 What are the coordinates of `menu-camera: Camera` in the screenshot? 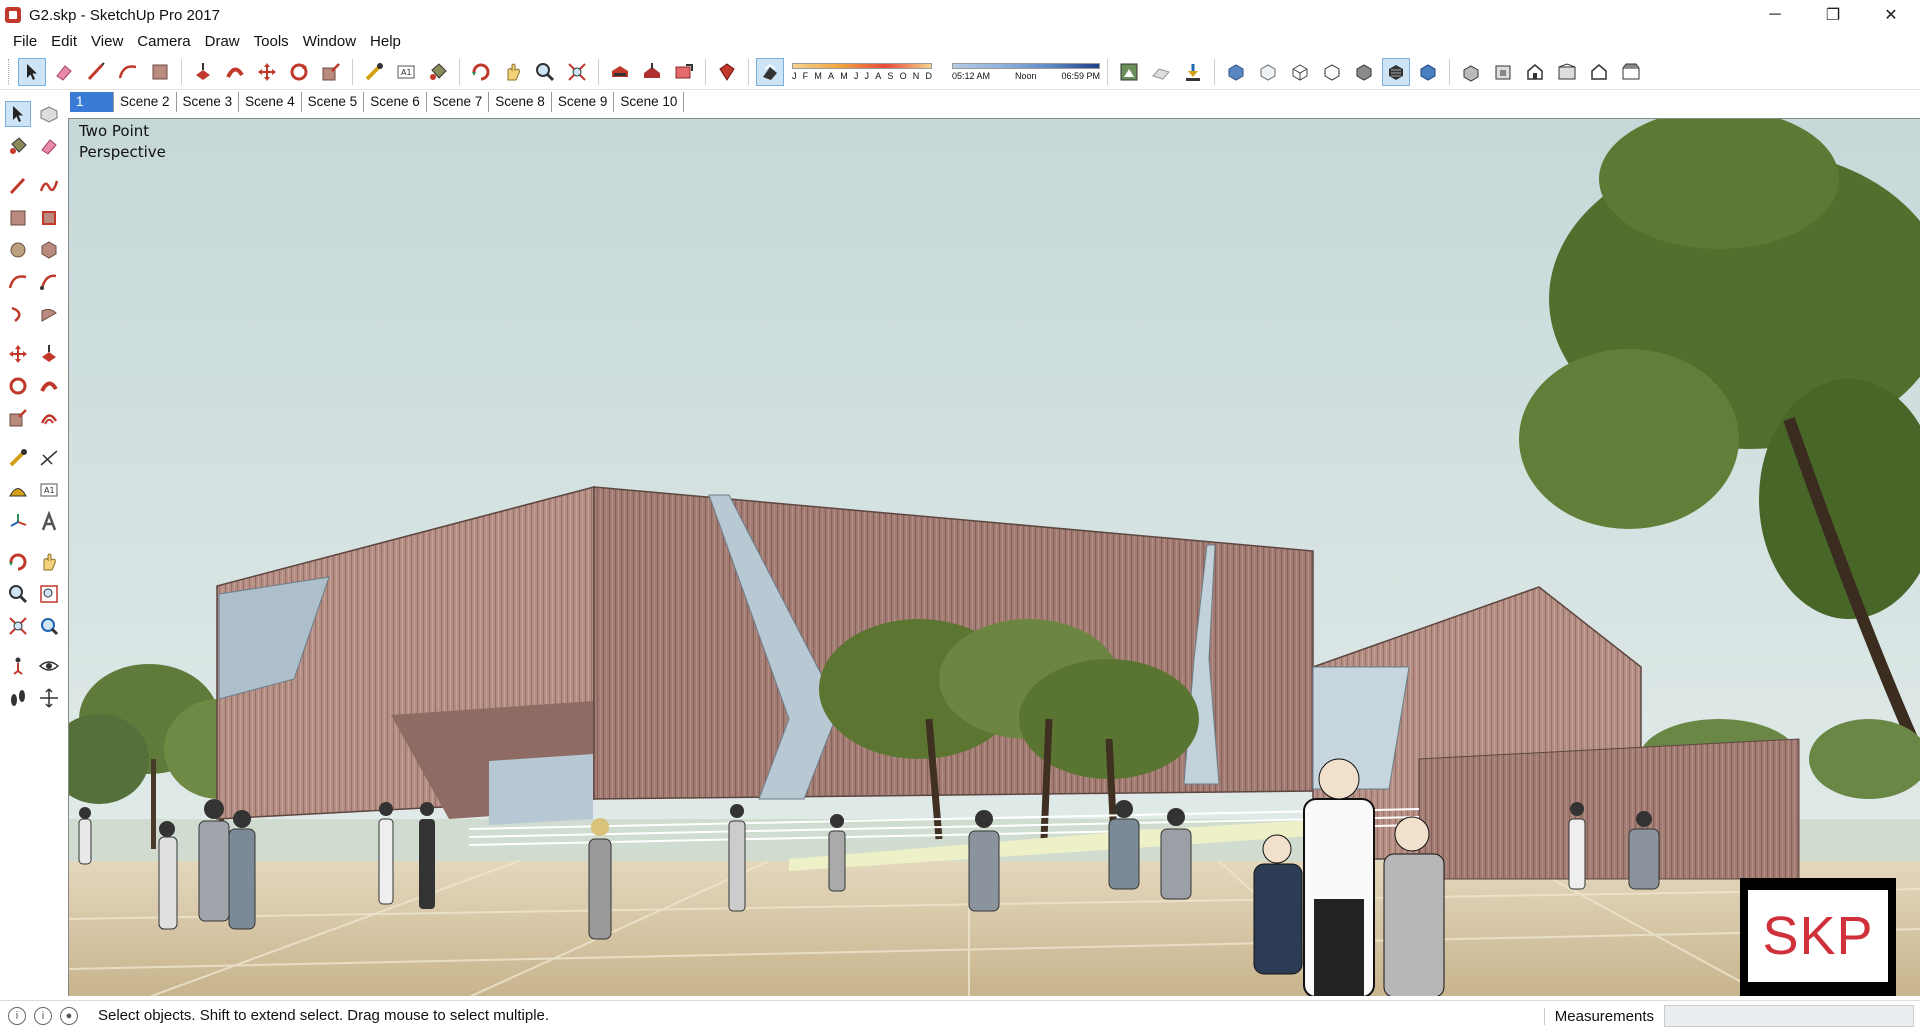 It's located at (163, 42).